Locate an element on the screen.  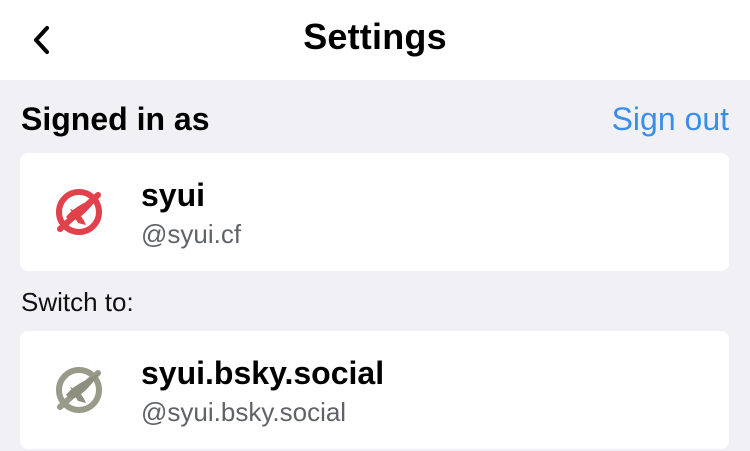
switch-to-label: Switch to: is located at coordinates (77, 302).